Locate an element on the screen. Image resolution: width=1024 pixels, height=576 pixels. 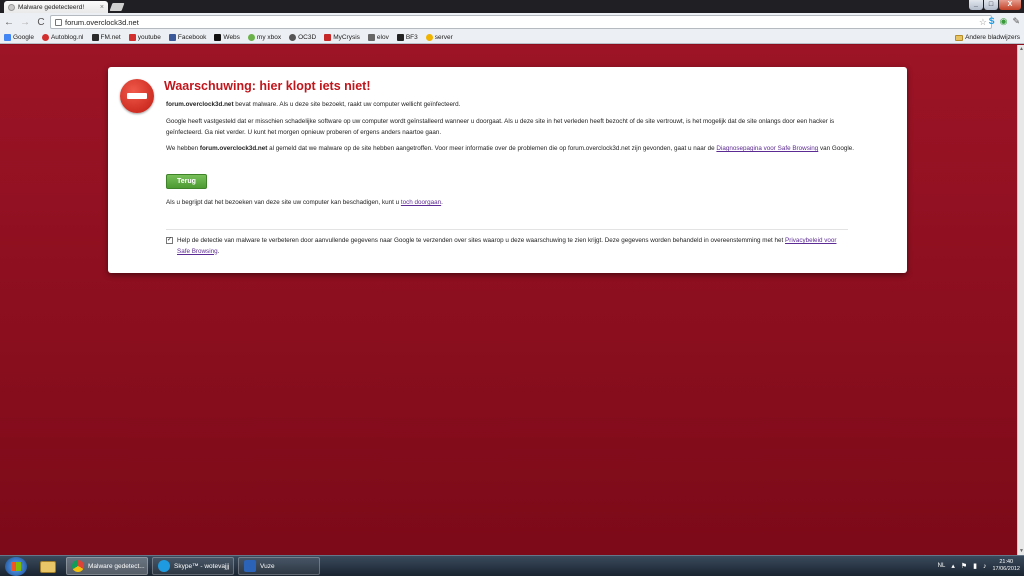
report-checkbox: ✓ is located at coordinates (169, 240).